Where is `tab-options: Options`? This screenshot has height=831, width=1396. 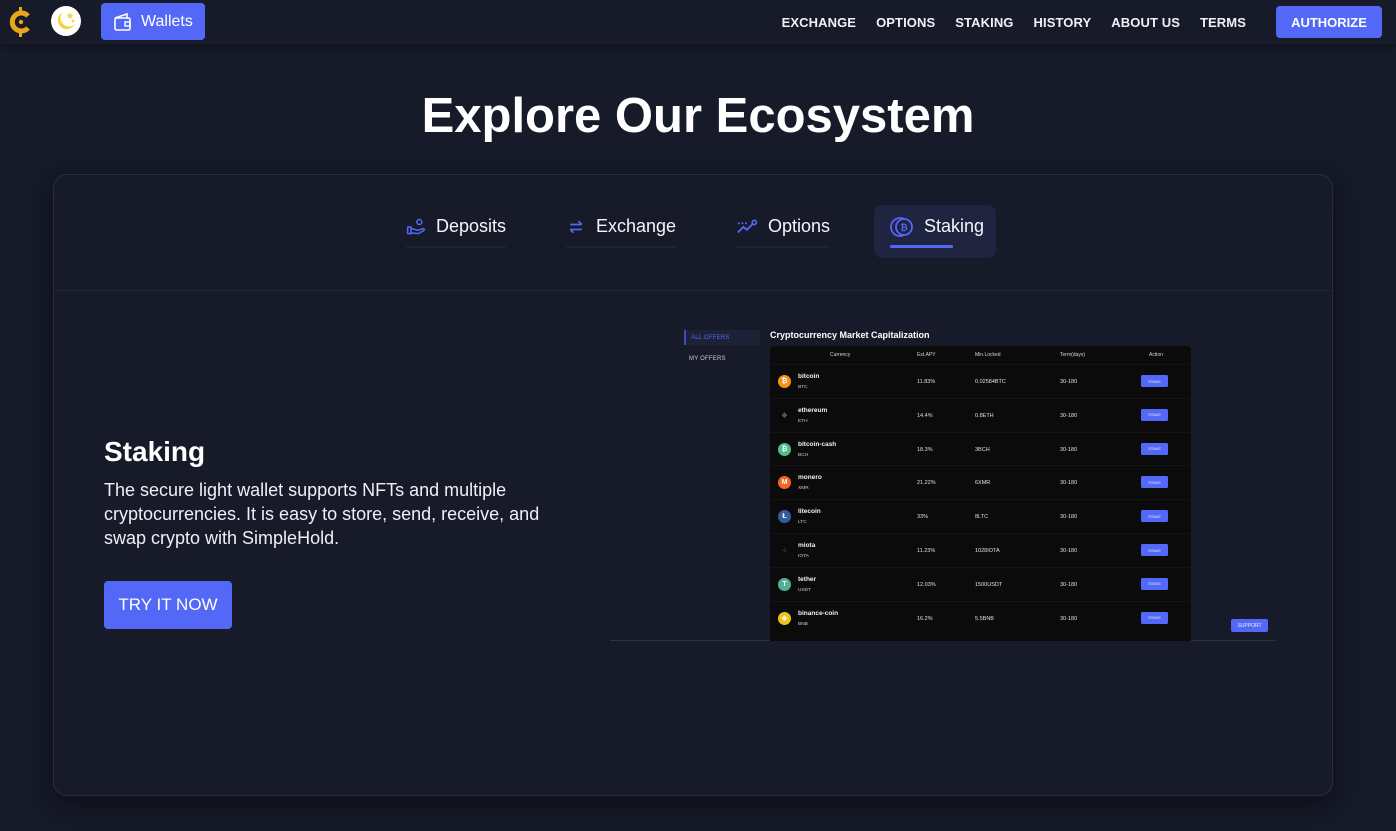
tab-options: Options is located at coordinates (783, 231).